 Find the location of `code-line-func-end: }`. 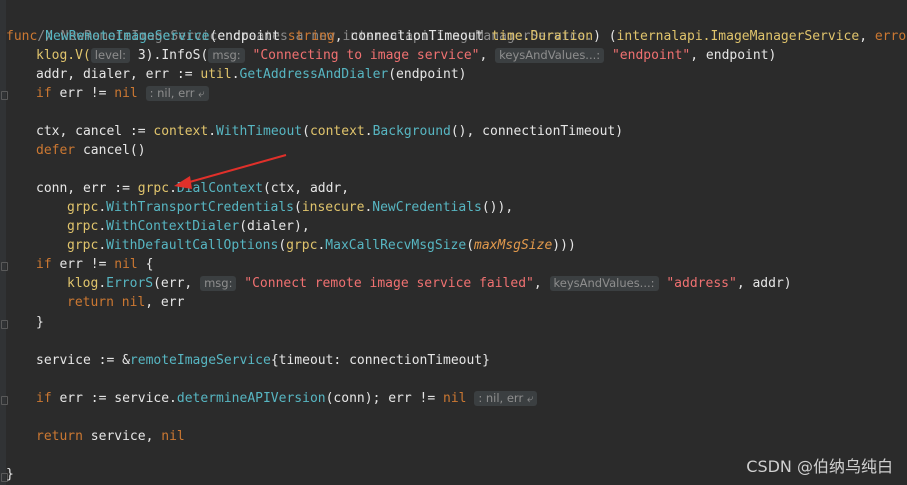

code-line-func-end: } is located at coordinates (10, 474).